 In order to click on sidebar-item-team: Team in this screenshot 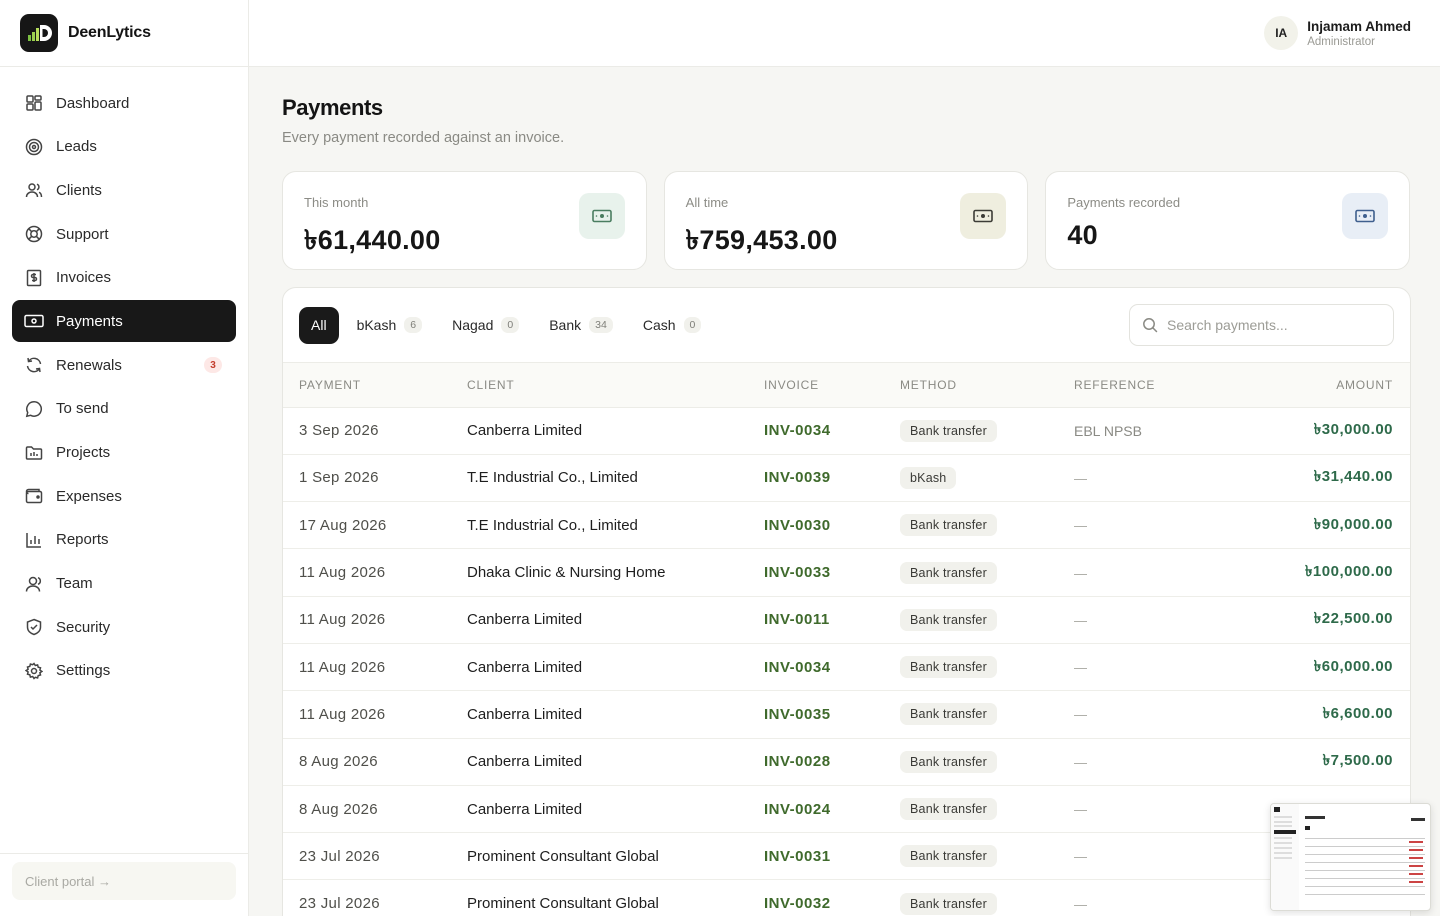, I will do `click(124, 584)`.